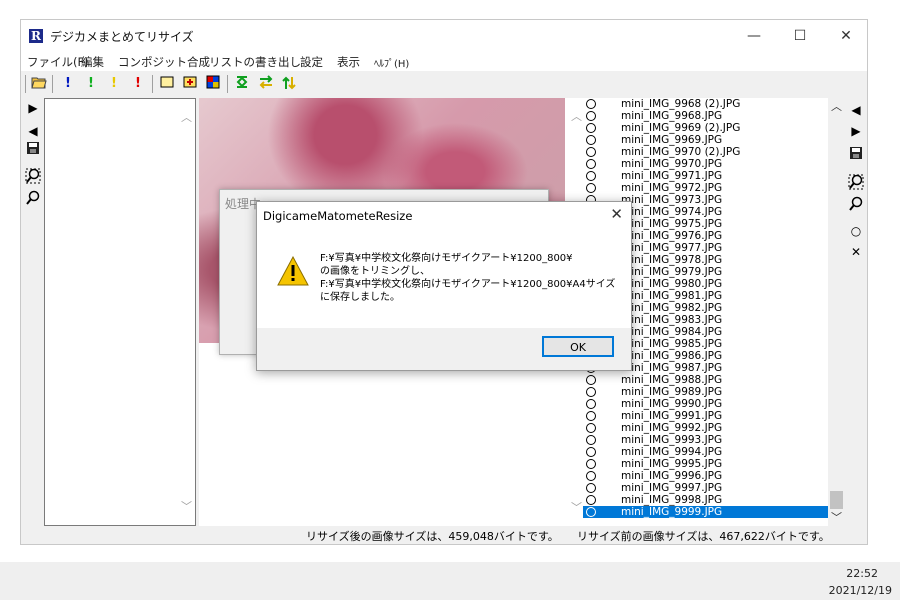 The width and height of the screenshot is (900, 600). Describe the element at coordinates (450, 581) in the screenshot. I see `taskbar: 22:52 2021/12/19` at that location.